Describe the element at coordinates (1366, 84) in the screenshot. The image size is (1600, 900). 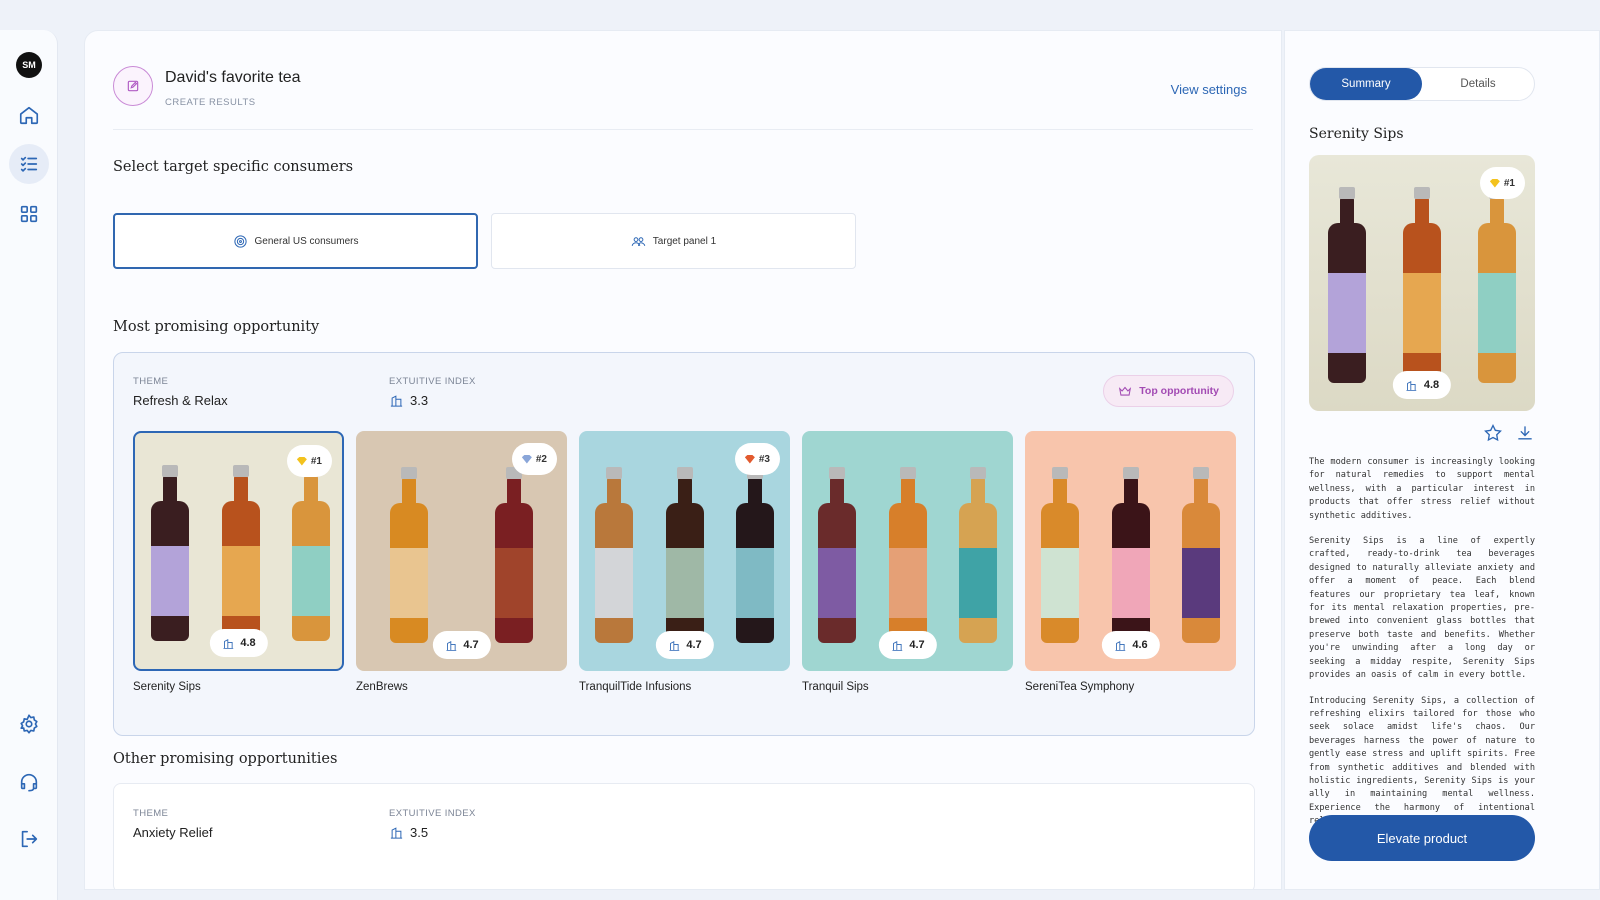
I see `tab-summary: Summary` at that location.